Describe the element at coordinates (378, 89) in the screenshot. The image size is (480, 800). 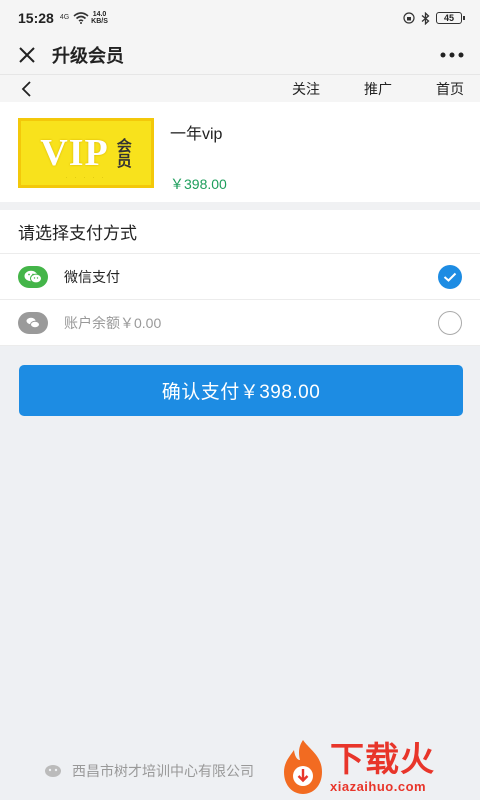
I see `nav-link-promote: 推广` at that location.